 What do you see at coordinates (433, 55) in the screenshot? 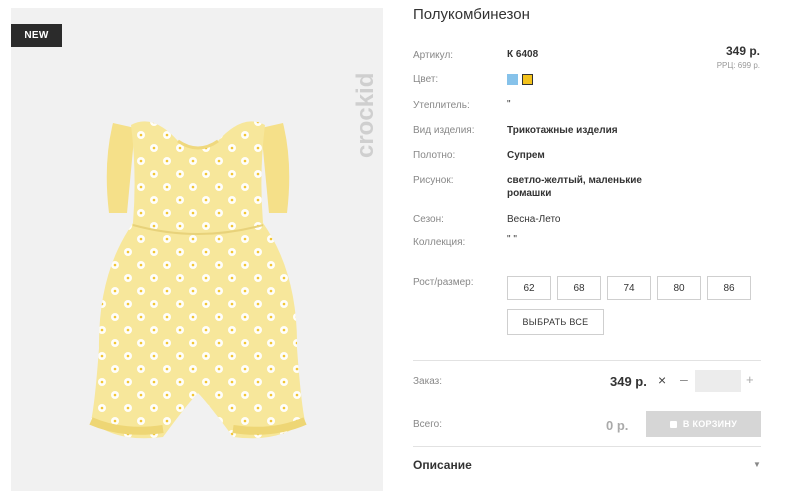
I see `spec-label-article: Артикул:` at bounding box center [433, 55].